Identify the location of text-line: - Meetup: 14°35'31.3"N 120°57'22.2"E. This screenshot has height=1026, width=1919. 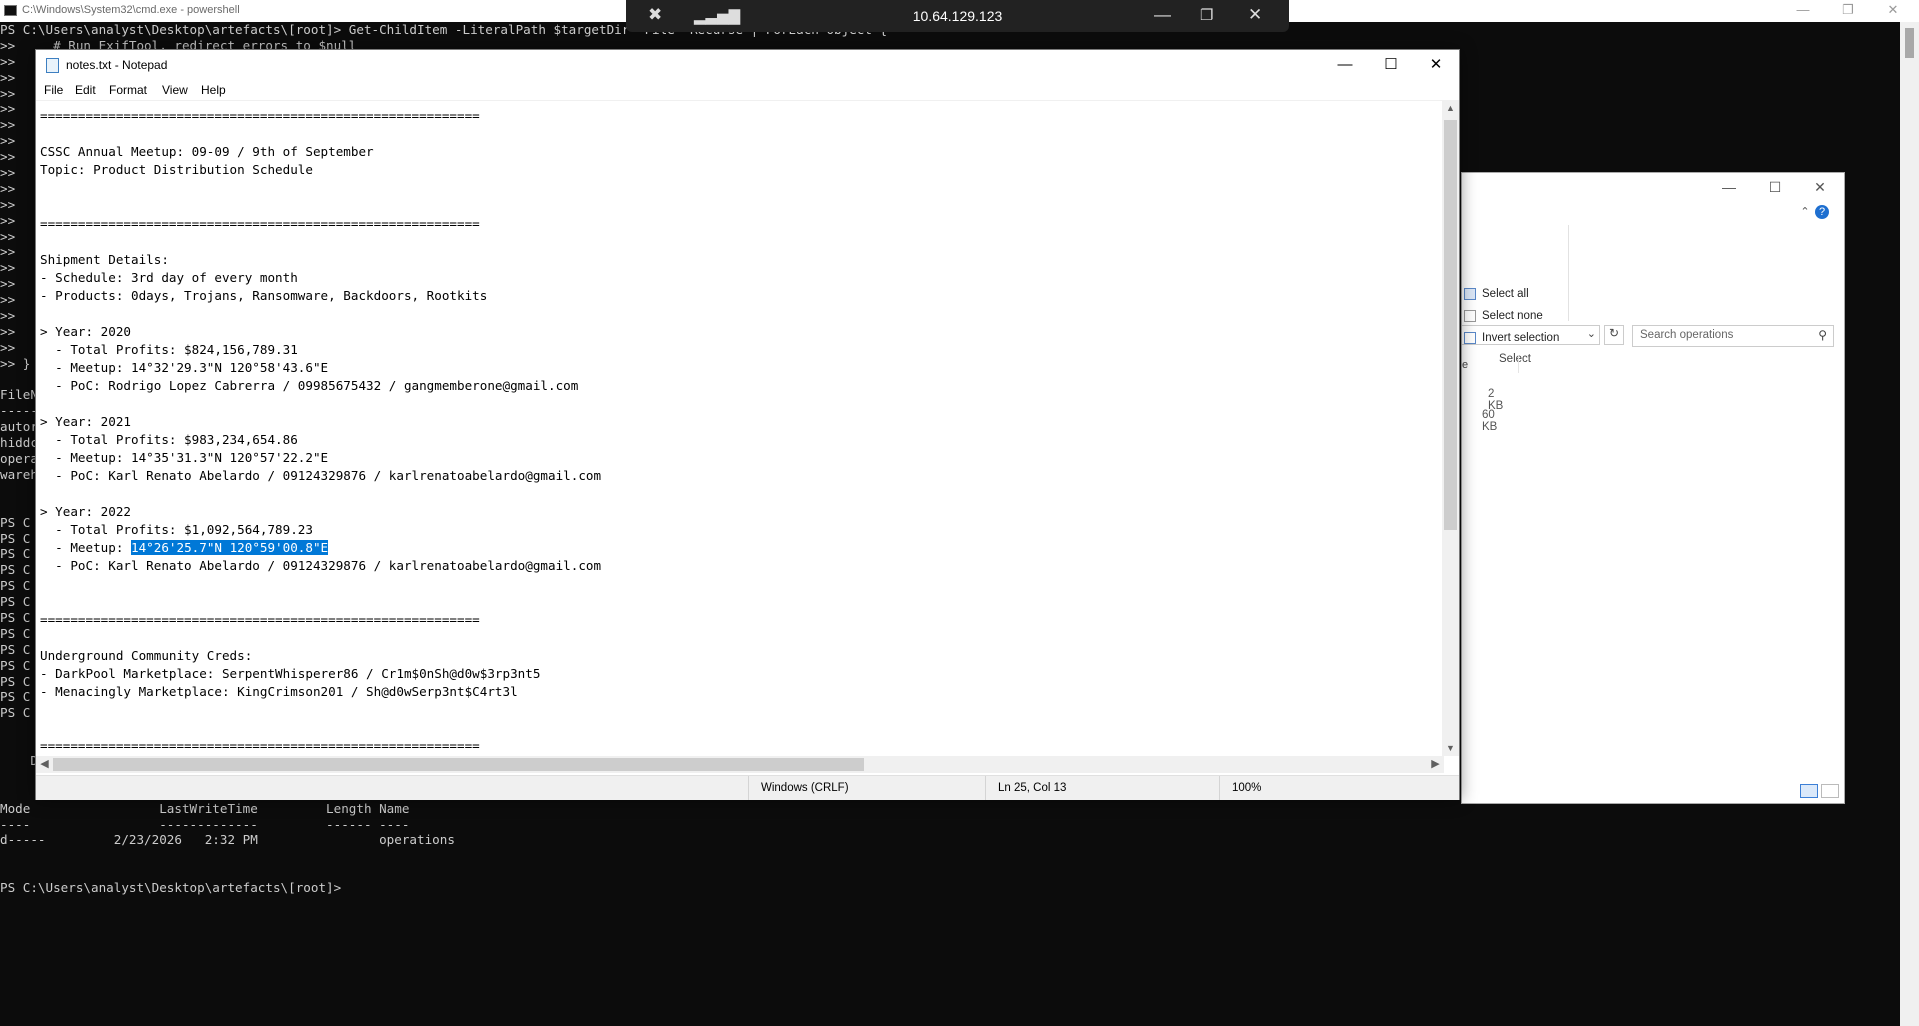
(184, 457).